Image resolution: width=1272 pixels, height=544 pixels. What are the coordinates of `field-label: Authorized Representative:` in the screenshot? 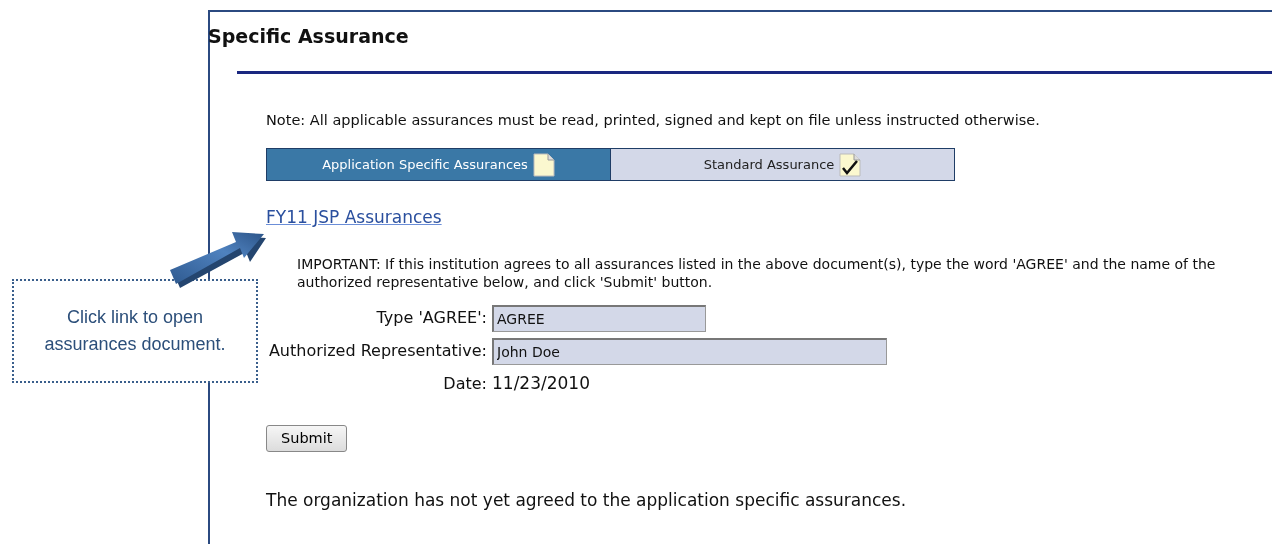 It's located at (377, 351).